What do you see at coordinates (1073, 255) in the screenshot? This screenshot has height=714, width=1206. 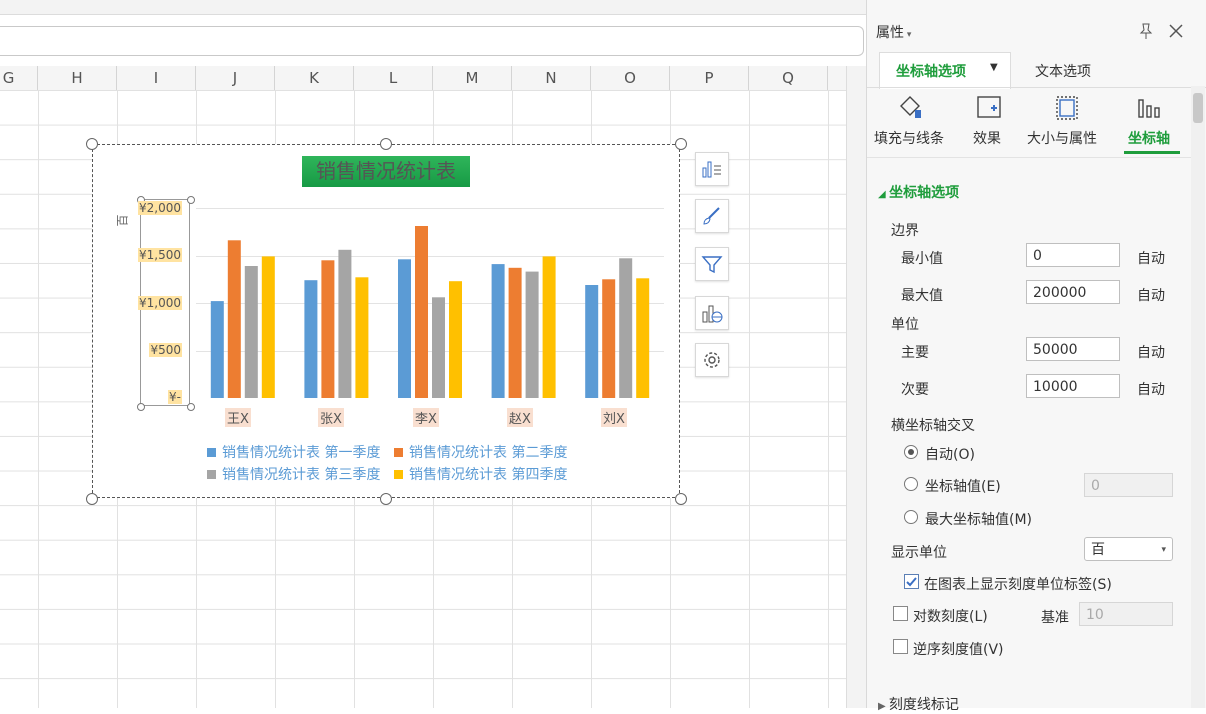 I see `min-value-input: 0` at bounding box center [1073, 255].